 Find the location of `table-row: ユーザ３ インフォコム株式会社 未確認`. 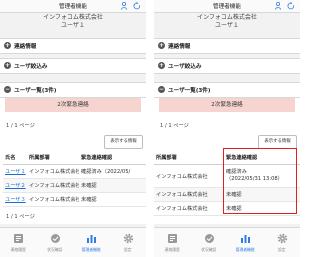

table-row: ユーザ３ インフォコム株式会社 未確認 is located at coordinates (74, 199).